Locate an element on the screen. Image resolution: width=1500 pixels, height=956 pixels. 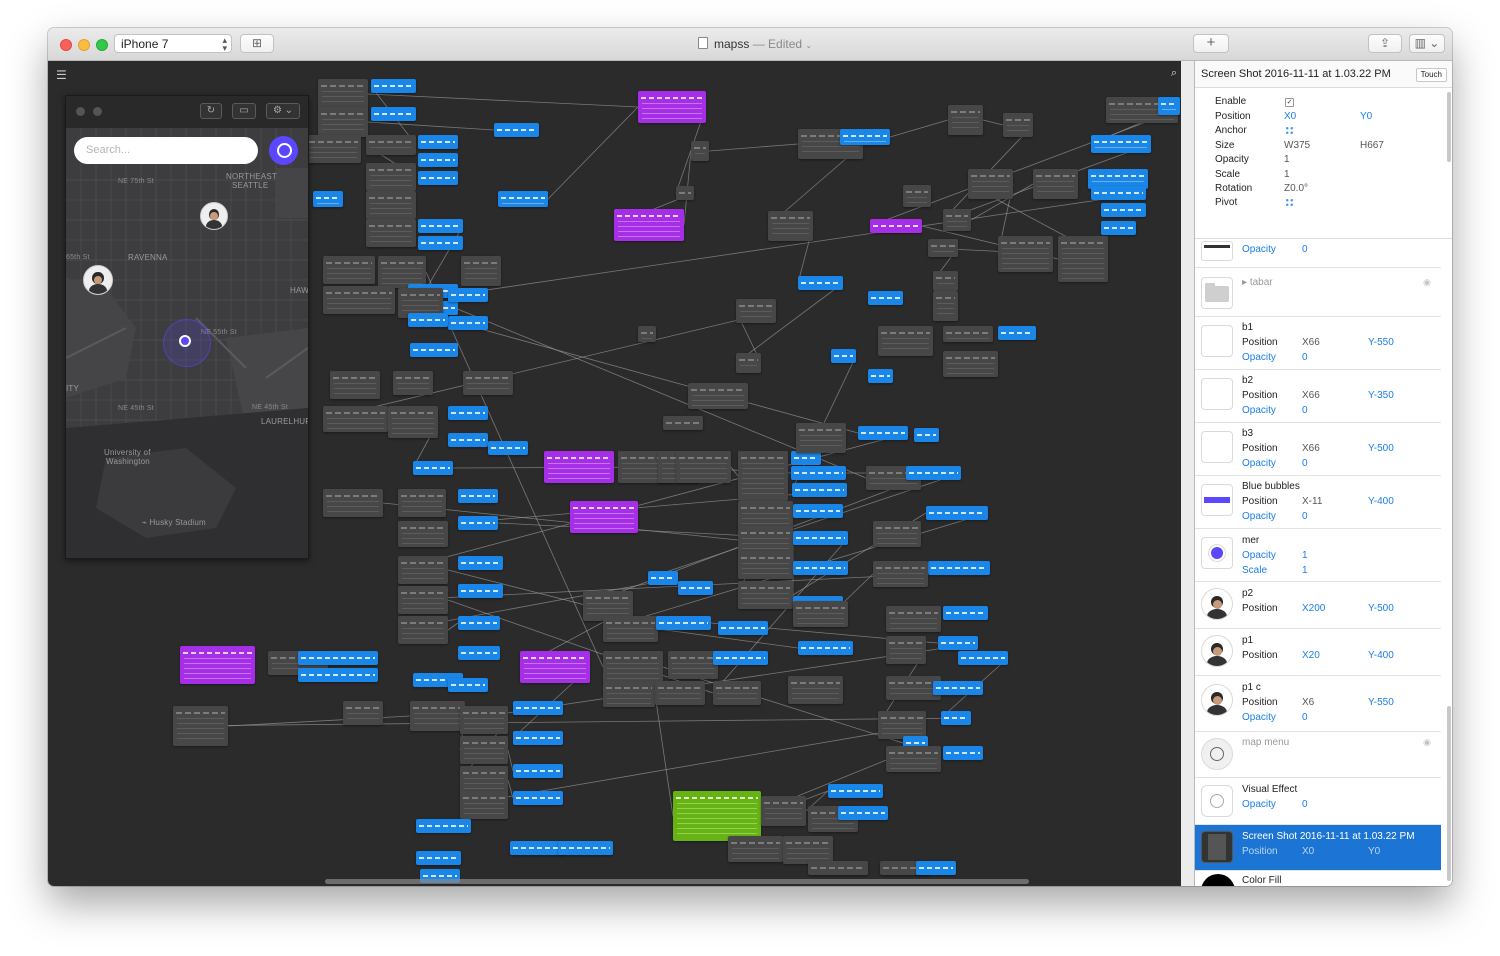
p2-position-x: X200 is located at coordinates (1313, 608).